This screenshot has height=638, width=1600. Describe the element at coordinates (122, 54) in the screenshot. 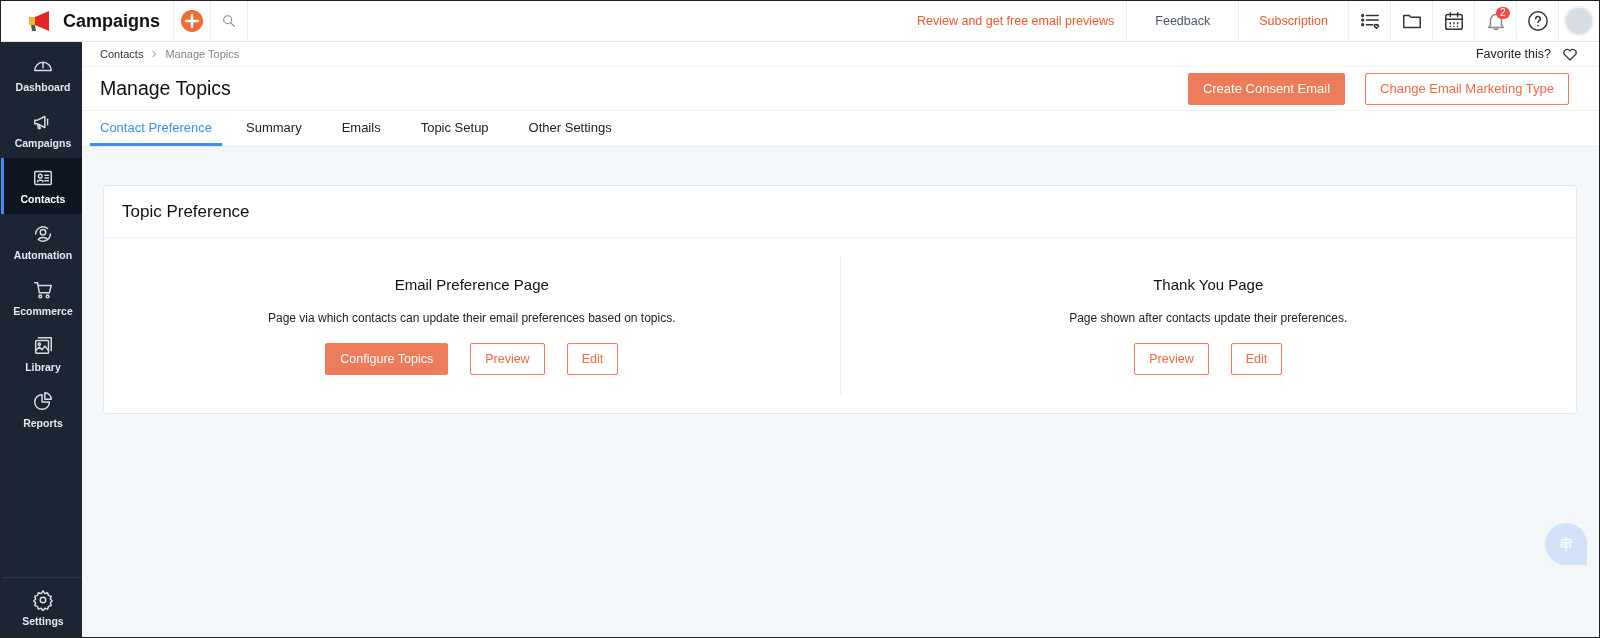

I see `breadcrumb-link: Contacts` at that location.